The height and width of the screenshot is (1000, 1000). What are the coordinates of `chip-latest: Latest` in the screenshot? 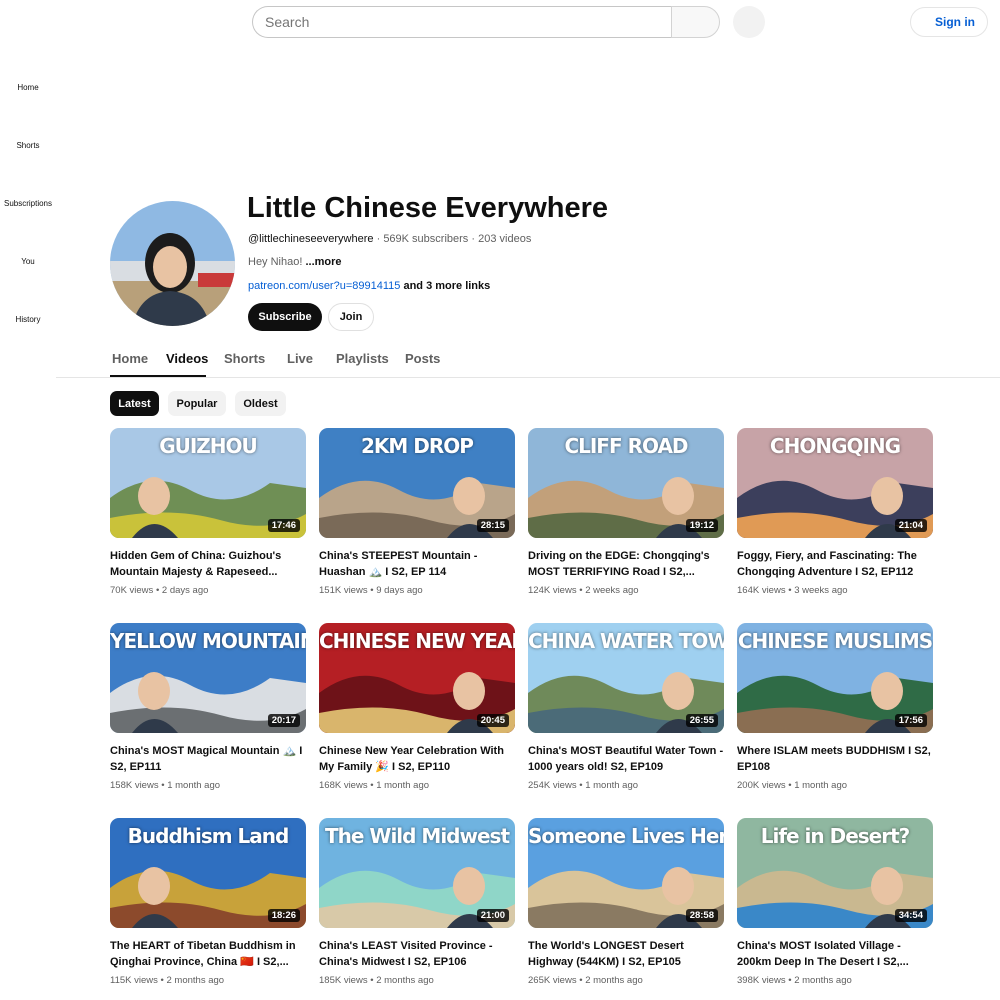 It's located at (134, 403).